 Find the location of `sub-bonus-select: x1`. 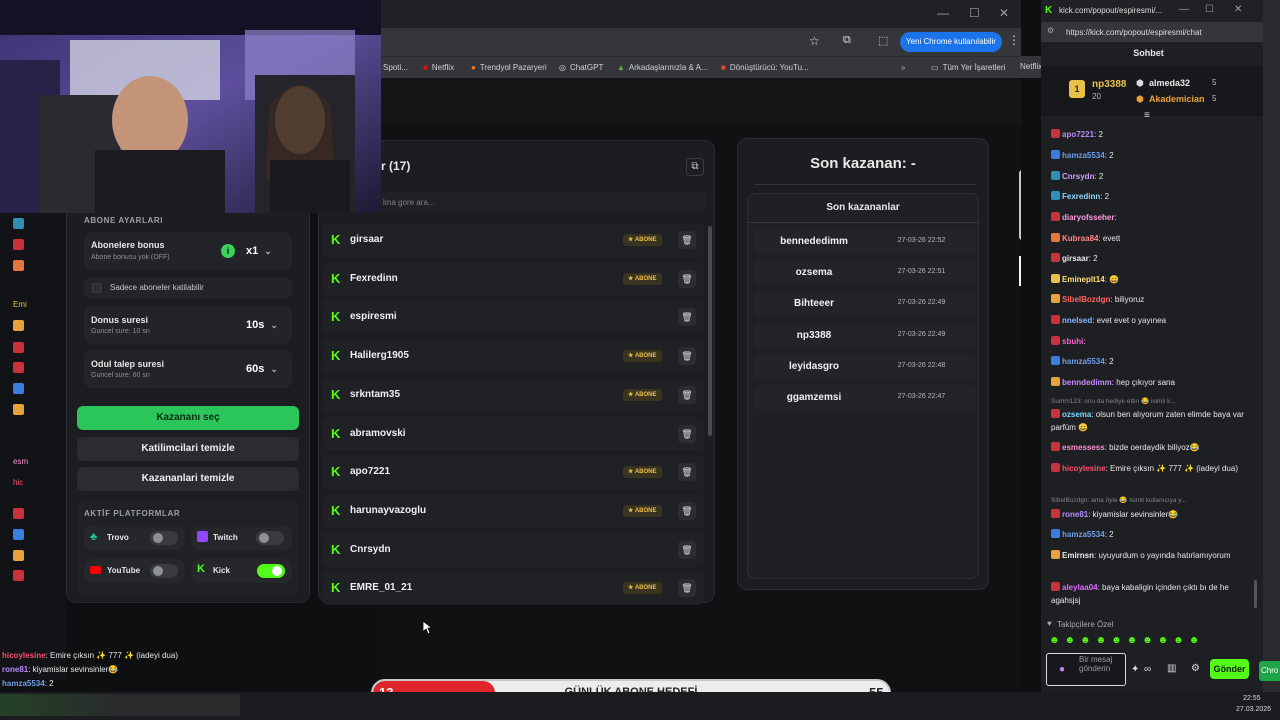

sub-bonus-select: x1 is located at coordinates (259, 251).